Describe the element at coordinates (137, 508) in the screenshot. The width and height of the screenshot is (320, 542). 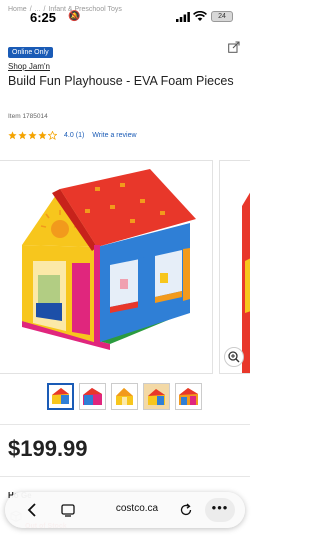
I see `url-field: costco.ca` at that location.